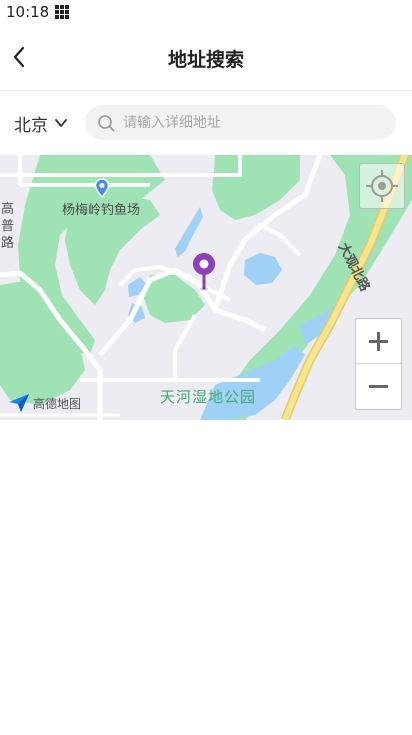 The height and width of the screenshot is (735, 412). What do you see at coordinates (253, 122) in the screenshot?
I see `address-search-input` at bounding box center [253, 122].